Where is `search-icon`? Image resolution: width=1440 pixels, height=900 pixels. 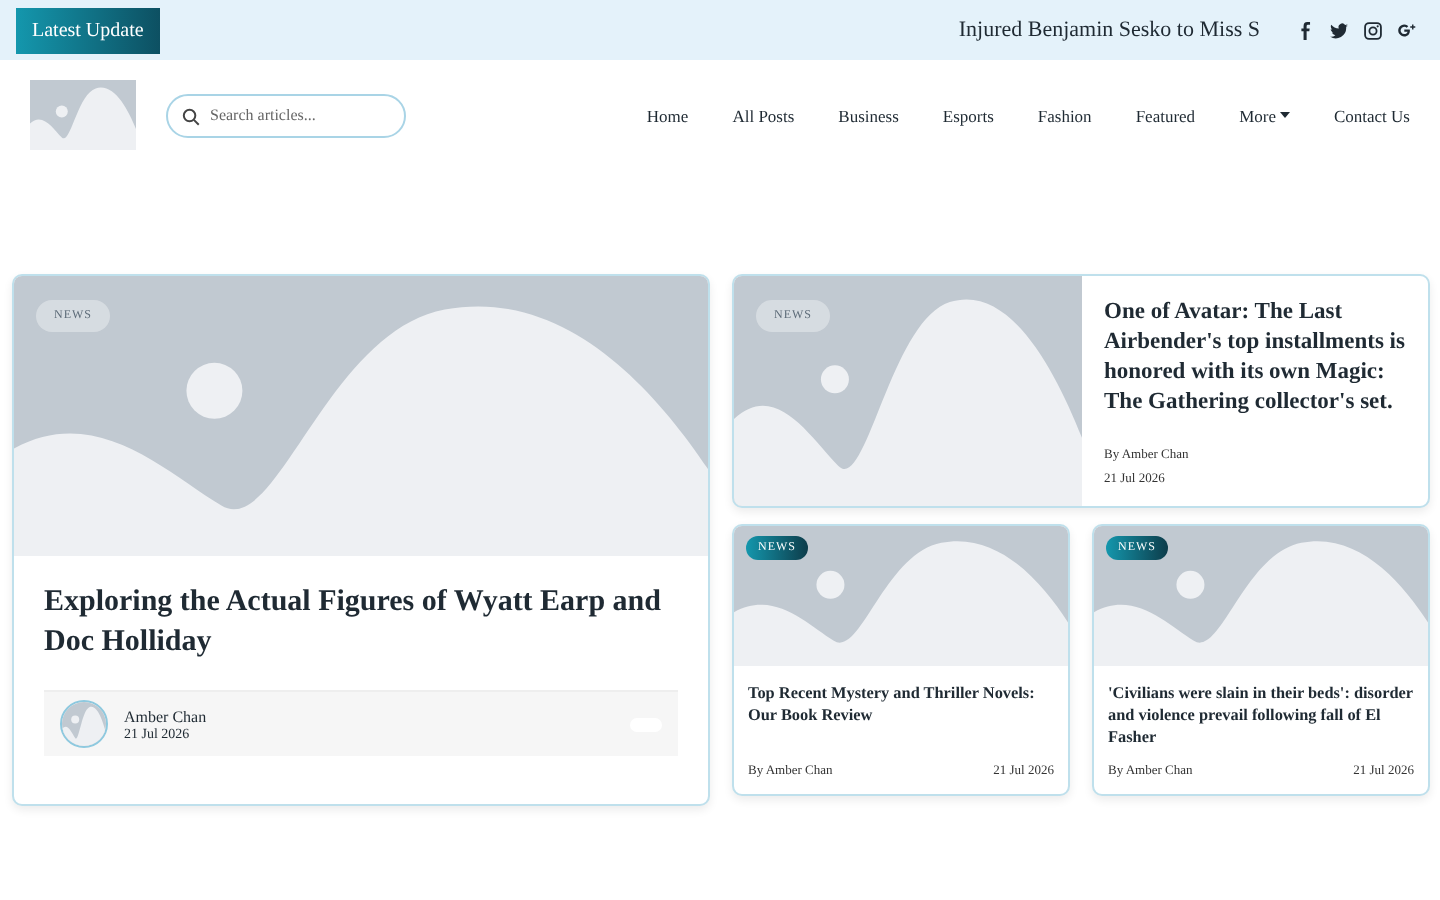 search-icon is located at coordinates (191, 116).